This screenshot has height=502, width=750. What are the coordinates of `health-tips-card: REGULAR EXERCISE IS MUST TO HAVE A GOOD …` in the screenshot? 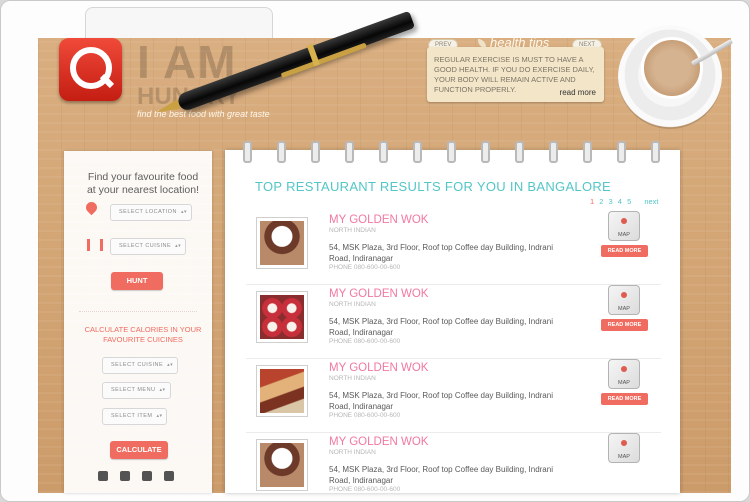 It's located at (515, 74).